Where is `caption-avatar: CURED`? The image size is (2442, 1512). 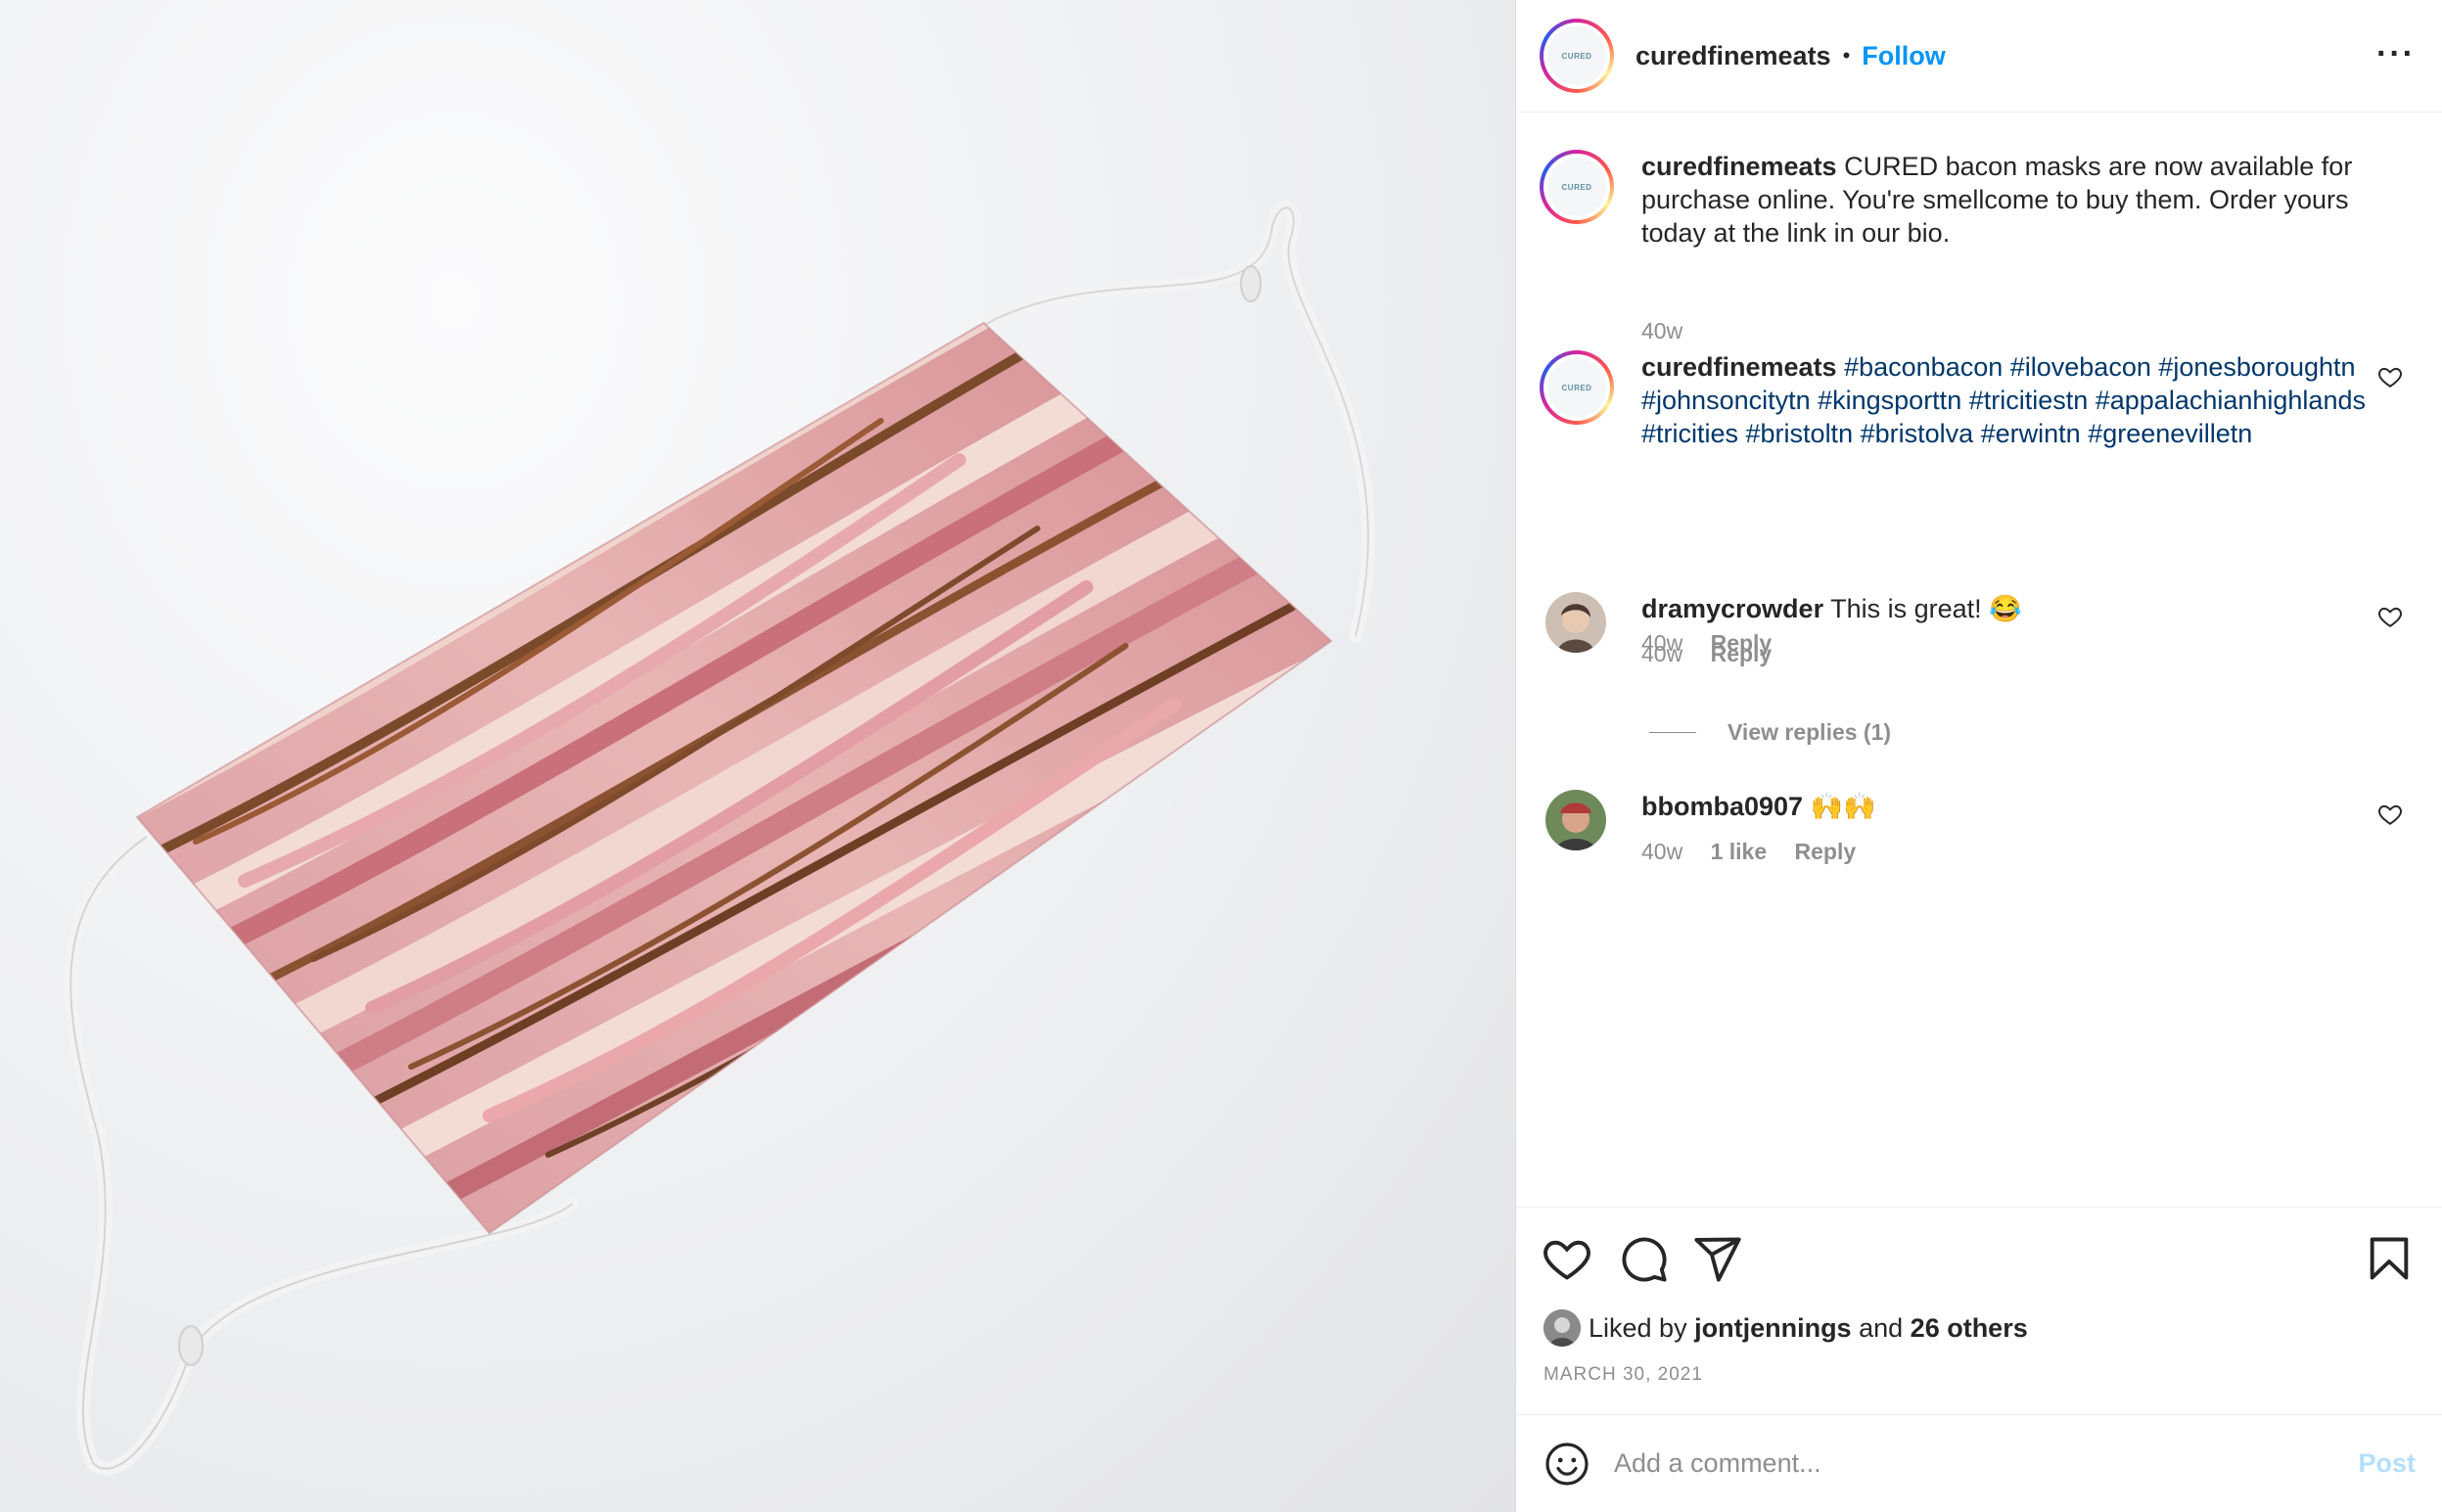
caption-avatar: CURED is located at coordinates (1577, 187).